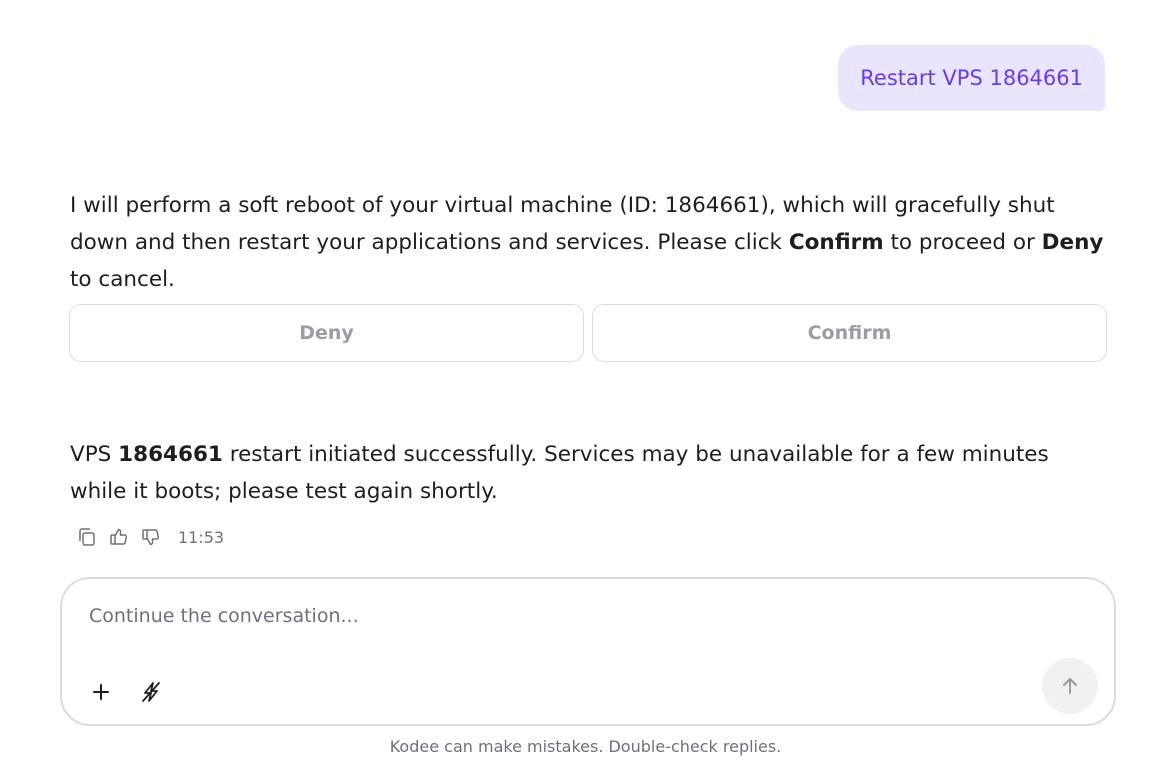 The image size is (1171, 768). What do you see at coordinates (836, 242) in the screenshot?
I see `confirm-keyword: Confirm` at bounding box center [836, 242].